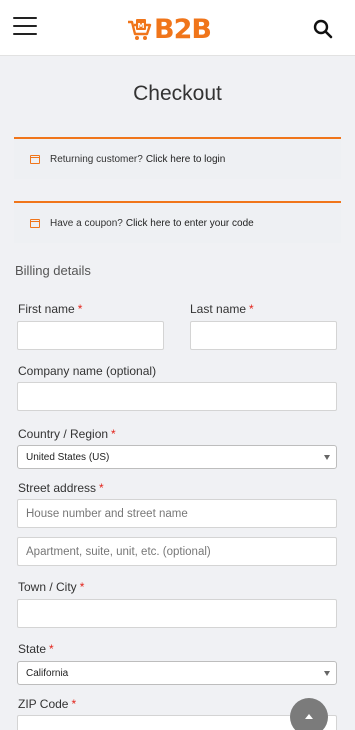 The image size is (355, 730). What do you see at coordinates (63, 434) in the screenshot?
I see `country-label-text: Country / Region` at bounding box center [63, 434].